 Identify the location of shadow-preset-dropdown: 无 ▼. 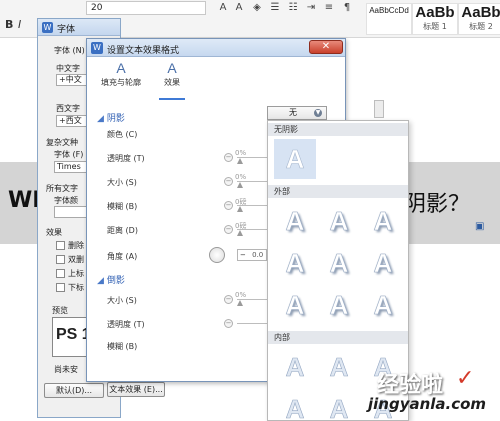
(297, 113).